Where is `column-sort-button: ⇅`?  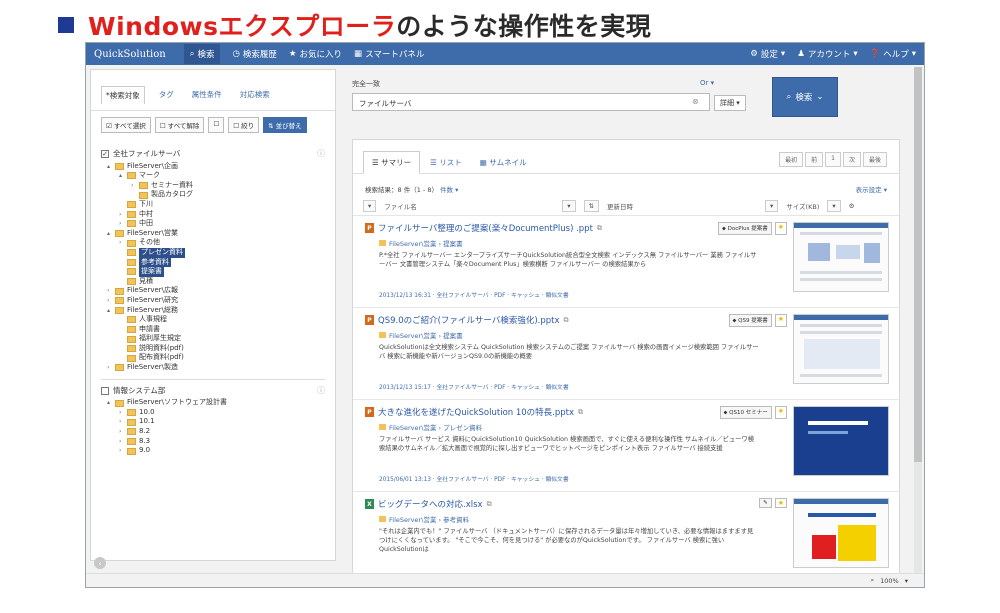
column-sort-button: ⇅ is located at coordinates (591, 205).